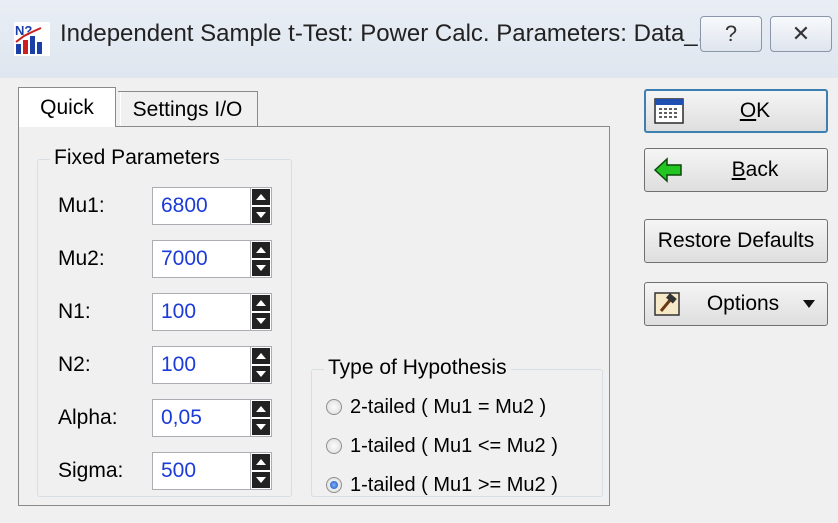 The image size is (838, 523). Describe the element at coordinates (417, 368) in the screenshot. I see `hypothesis-legend: Type of Hypothesis` at that location.